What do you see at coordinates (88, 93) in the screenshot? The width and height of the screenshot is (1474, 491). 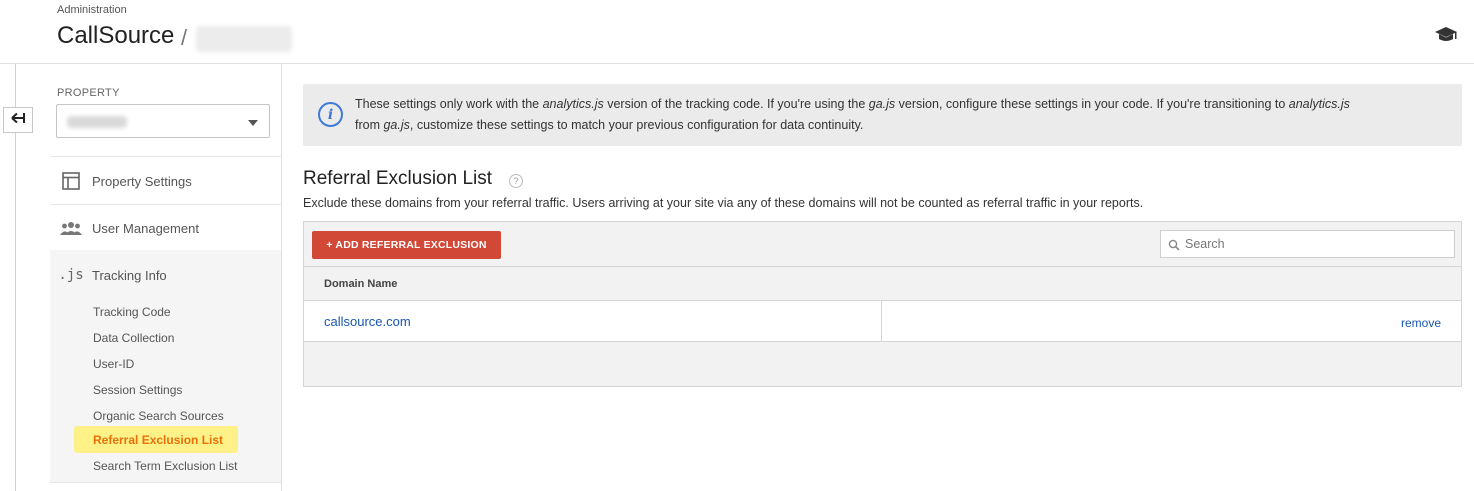 I see `property-label: PROPERTY` at bounding box center [88, 93].